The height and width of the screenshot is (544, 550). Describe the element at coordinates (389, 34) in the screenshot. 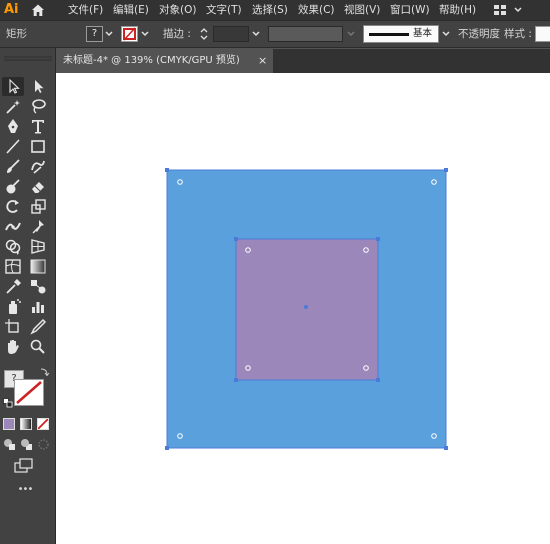

I see `brush-stroke-preview` at that location.